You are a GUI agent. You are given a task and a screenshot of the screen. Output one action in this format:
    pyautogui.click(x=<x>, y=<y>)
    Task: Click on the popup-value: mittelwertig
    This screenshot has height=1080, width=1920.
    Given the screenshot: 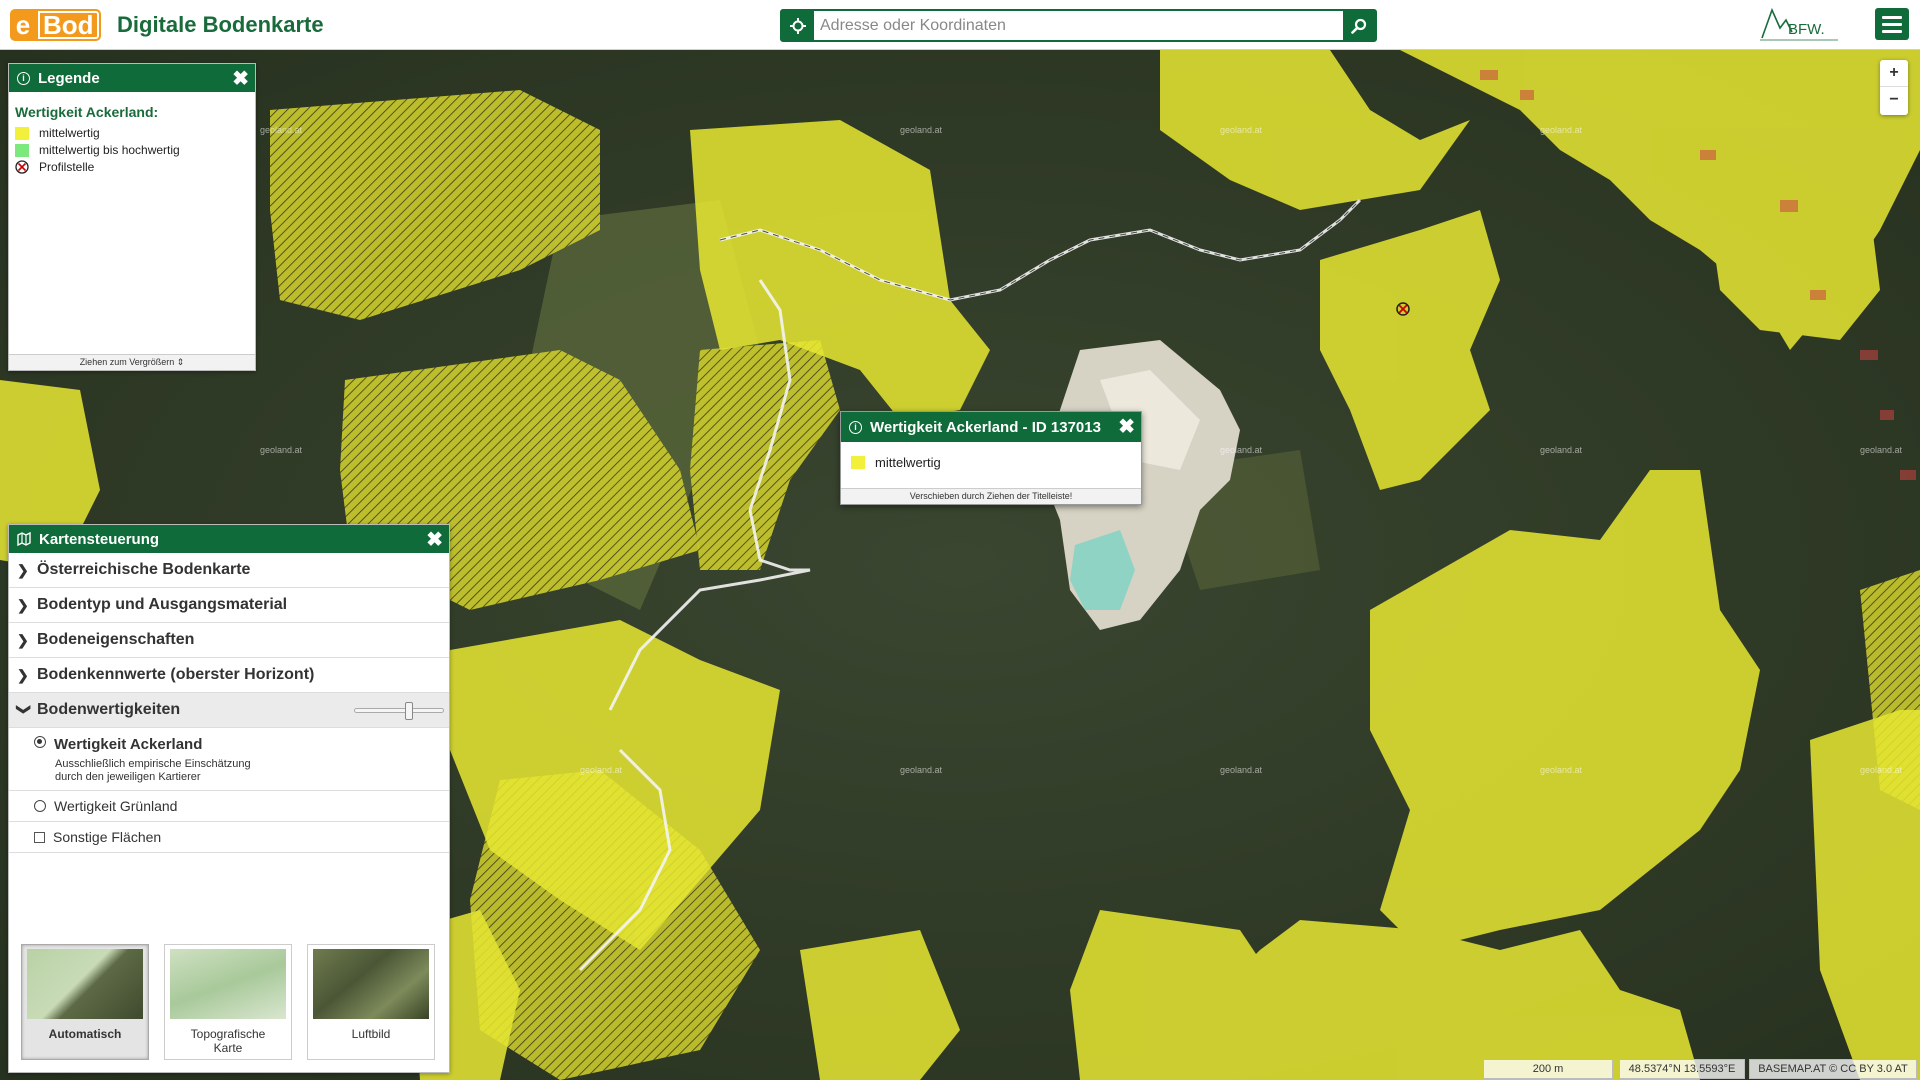 What is the action you would take?
    pyautogui.click(x=908, y=462)
    